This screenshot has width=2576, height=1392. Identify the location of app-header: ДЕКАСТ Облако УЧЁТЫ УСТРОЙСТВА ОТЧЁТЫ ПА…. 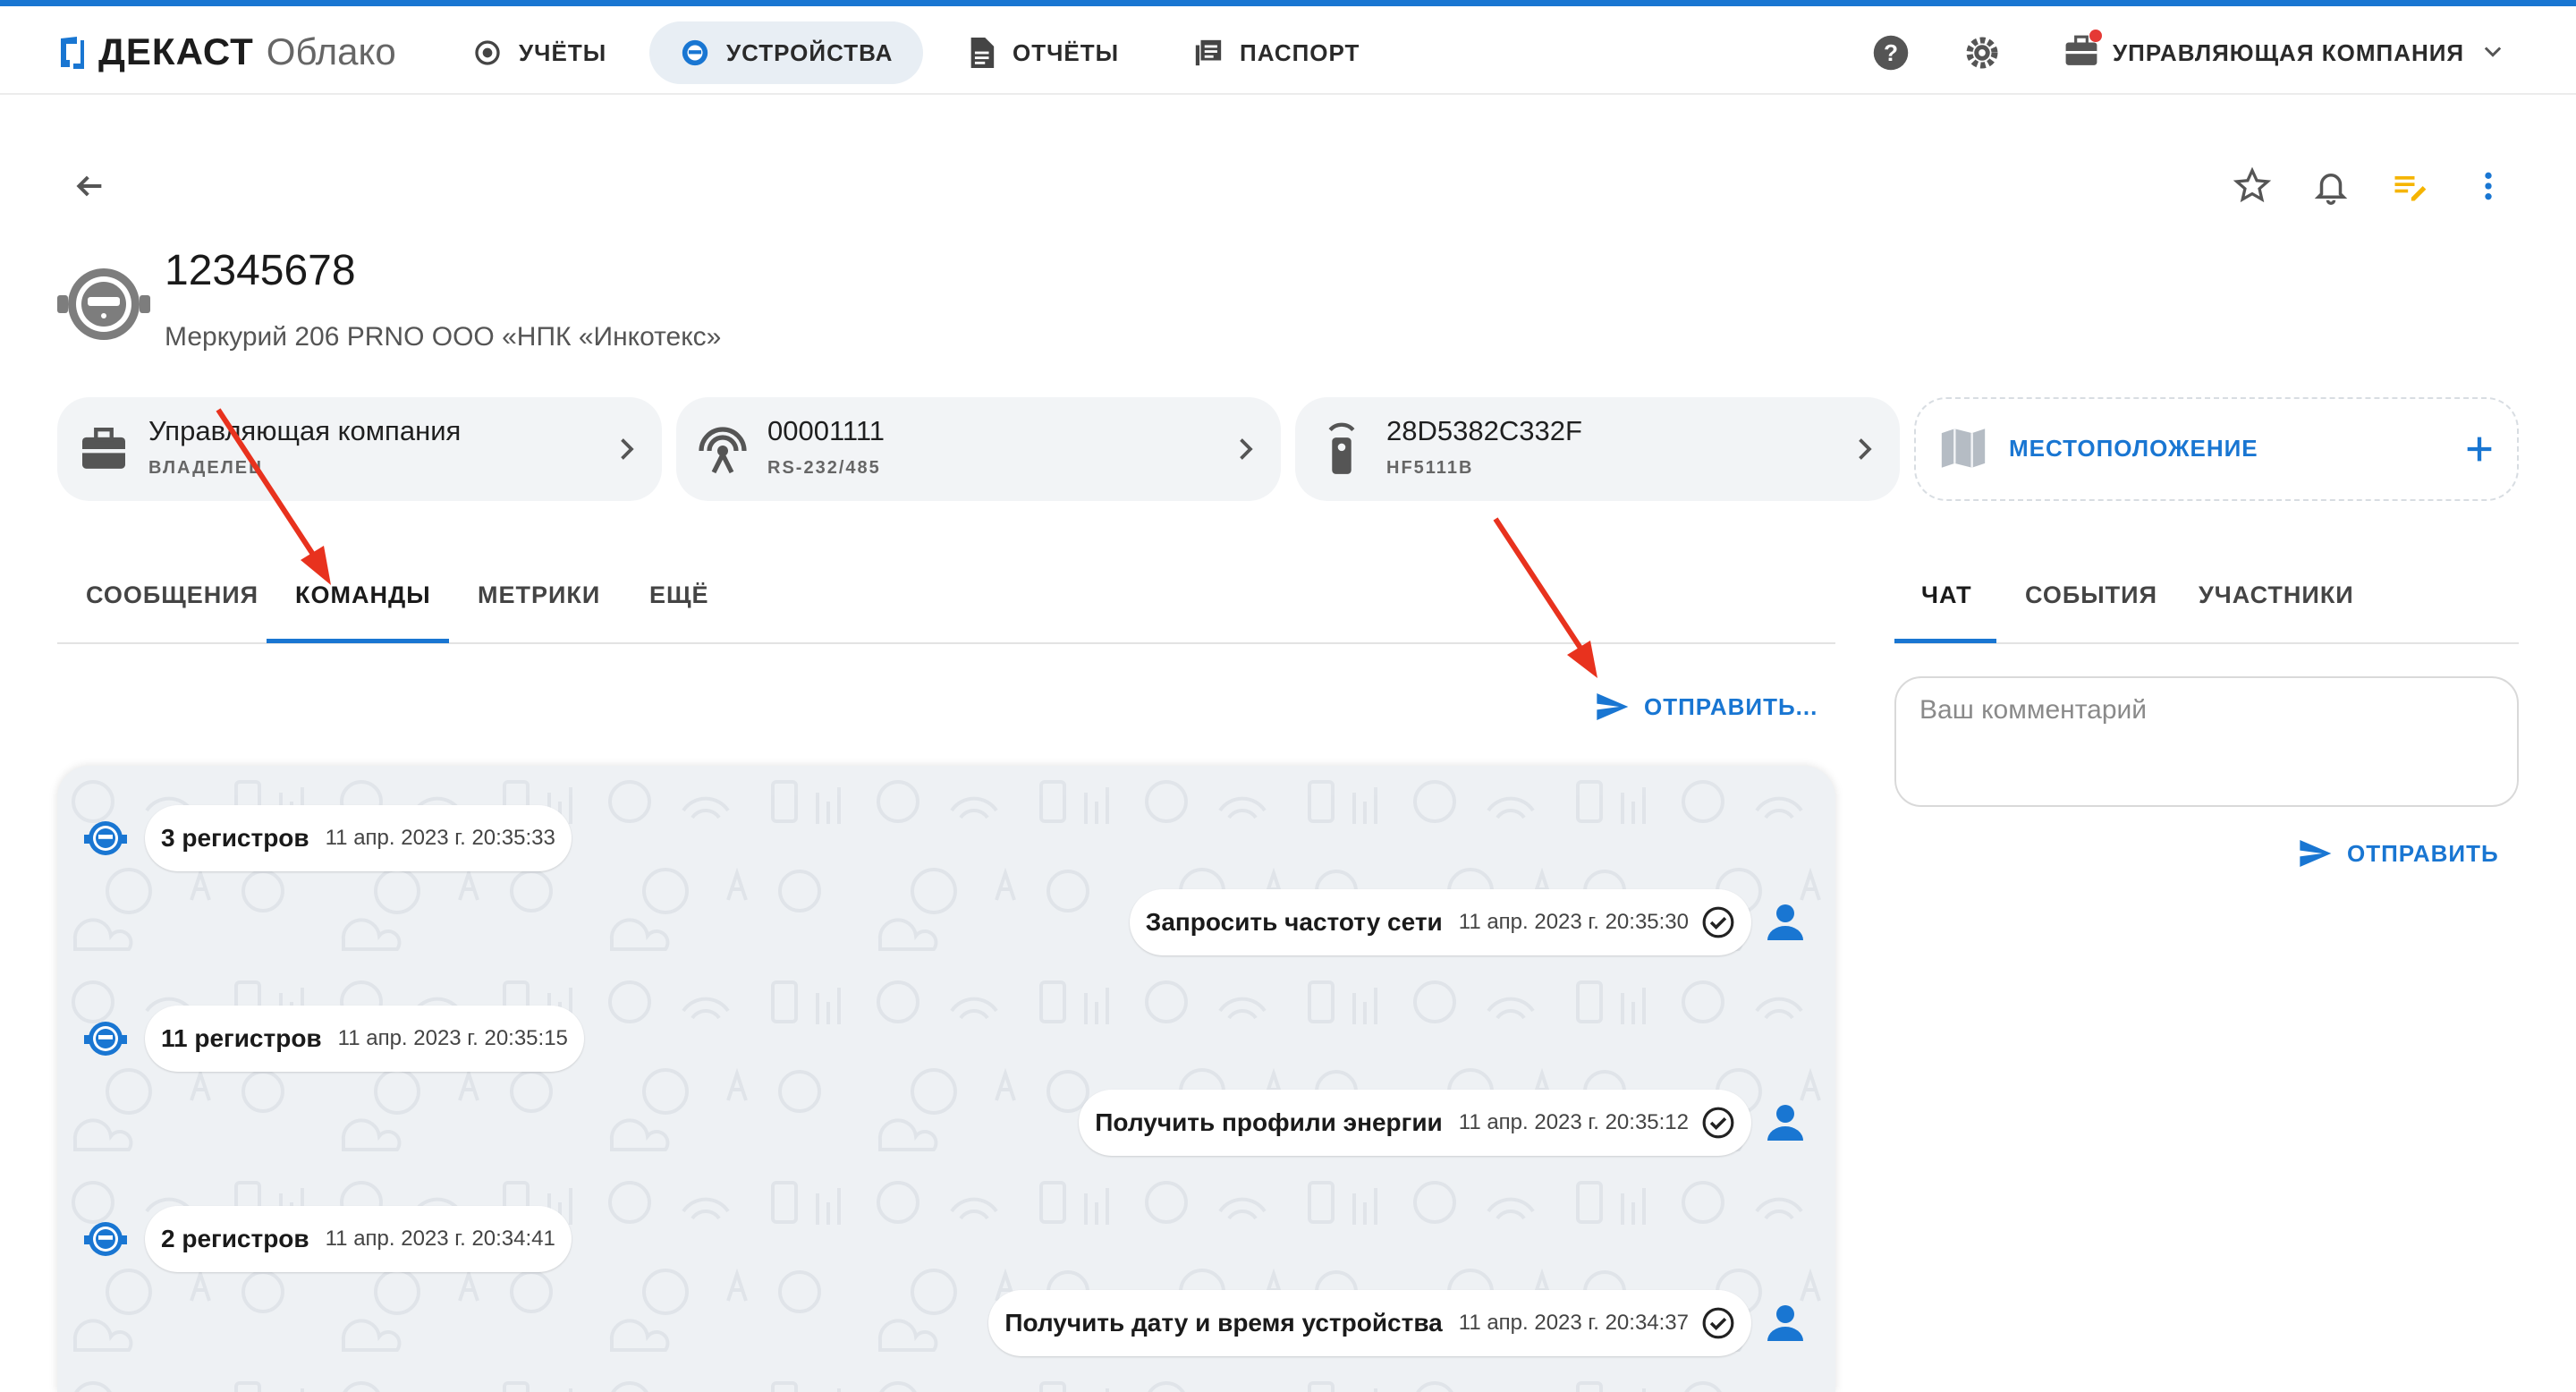
(1288, 50).